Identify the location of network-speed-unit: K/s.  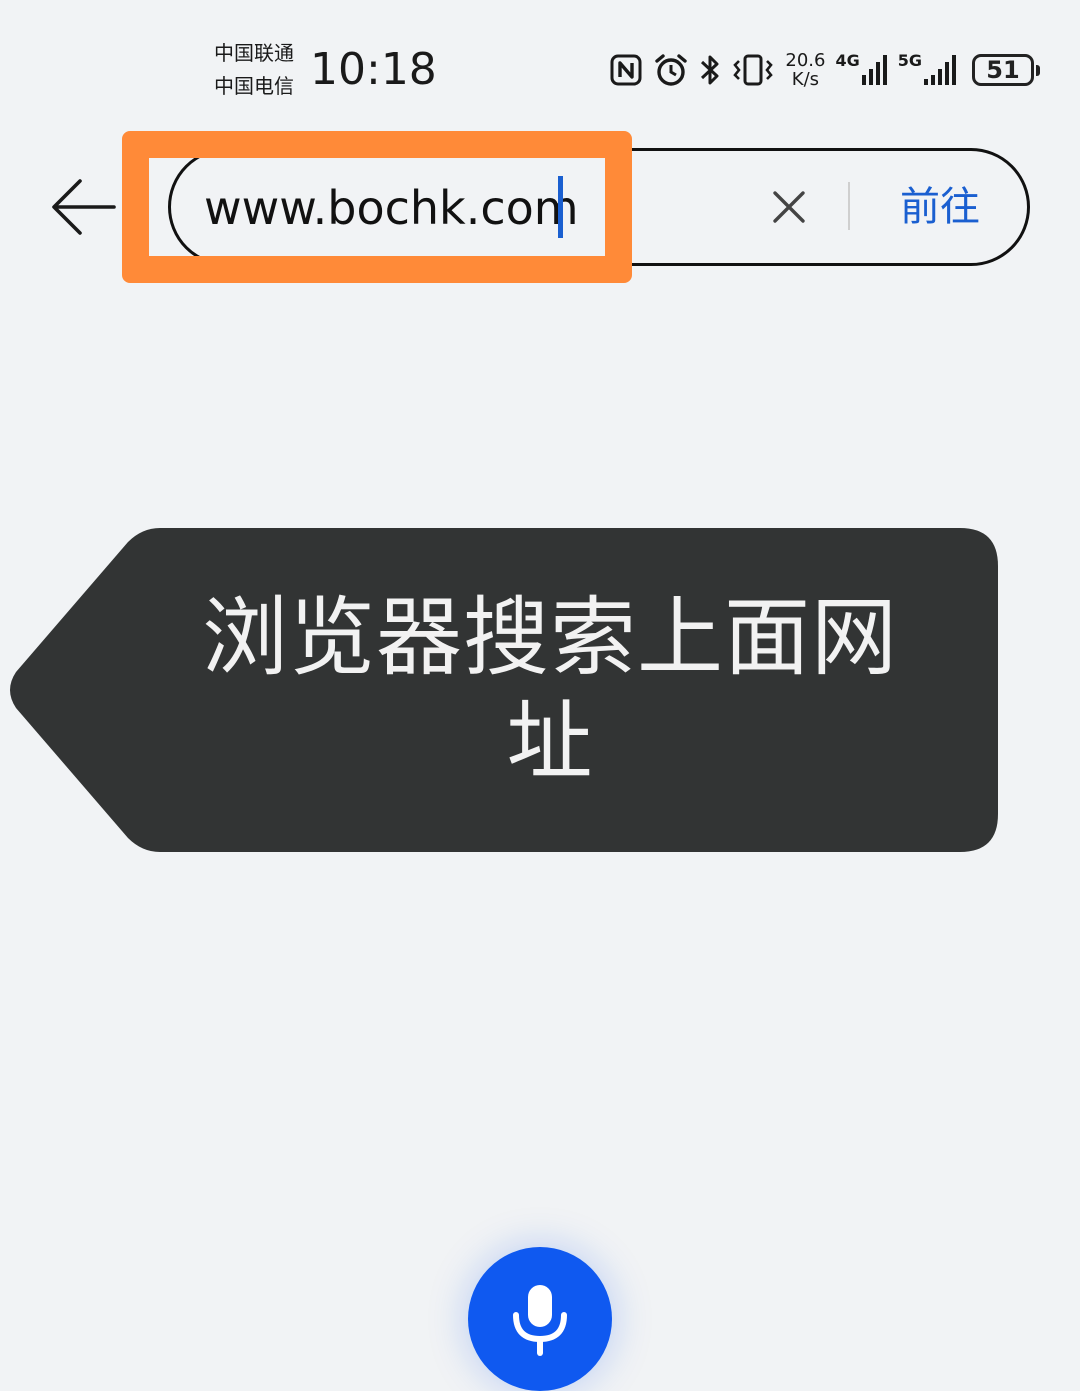
(805, 79).